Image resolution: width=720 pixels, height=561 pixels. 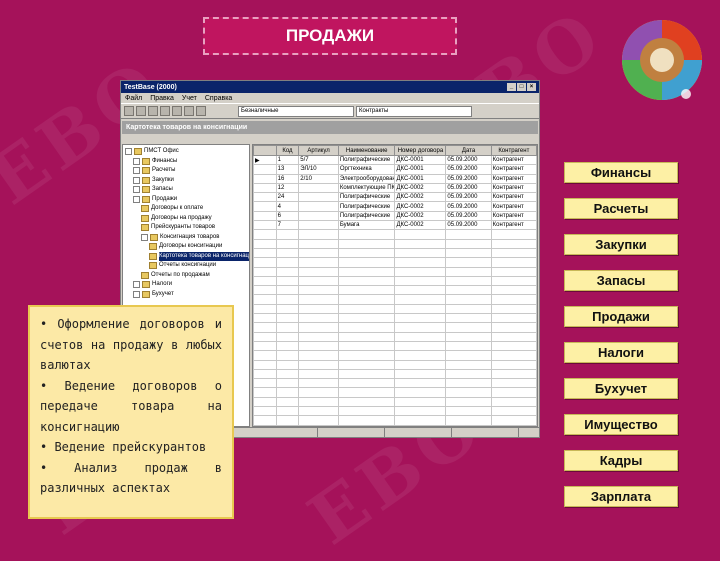 What do you see at coordinates (531, 87) in the screenshot?
I see `close-icon: ×` at bounding box center [531, 87].